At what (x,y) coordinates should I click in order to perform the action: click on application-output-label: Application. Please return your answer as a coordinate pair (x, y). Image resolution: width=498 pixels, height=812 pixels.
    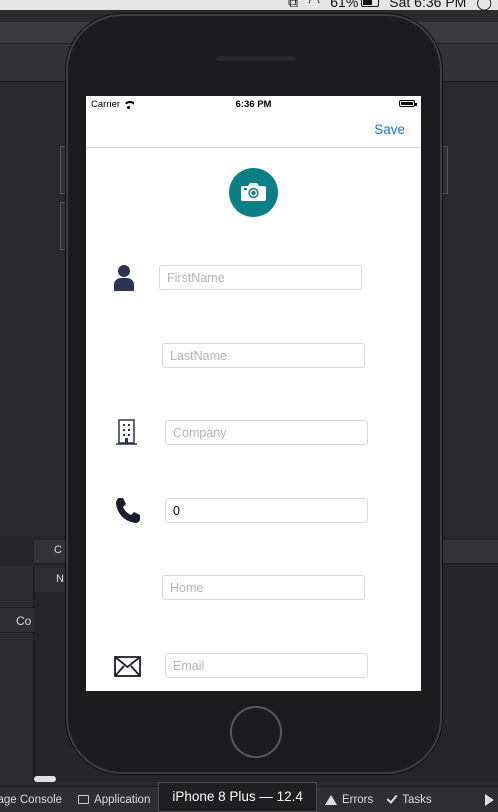
    Looking at the image, I should click on (122, 799).